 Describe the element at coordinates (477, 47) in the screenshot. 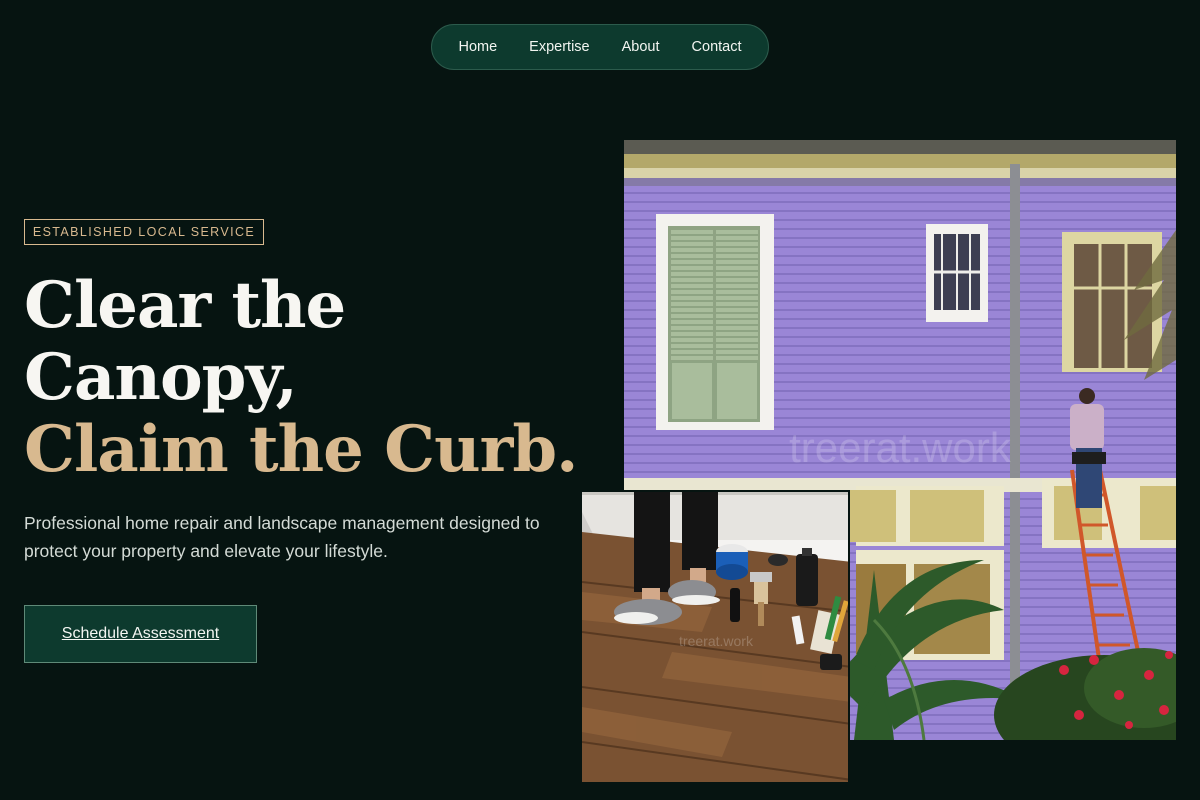

I see `nav-home-link: Home` at that location.